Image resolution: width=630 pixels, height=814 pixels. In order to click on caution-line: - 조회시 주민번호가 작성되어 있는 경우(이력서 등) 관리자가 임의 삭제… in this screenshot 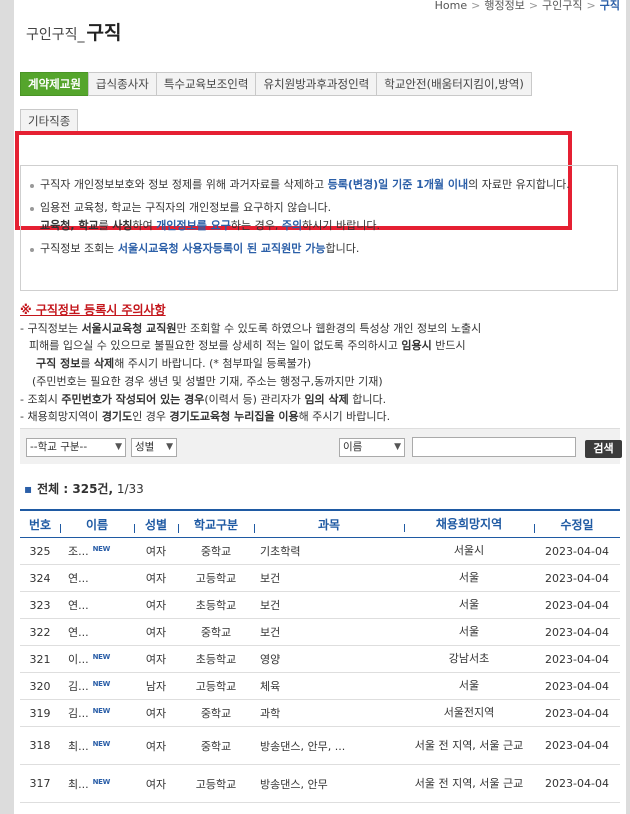, I will do `click(203, 399)`.